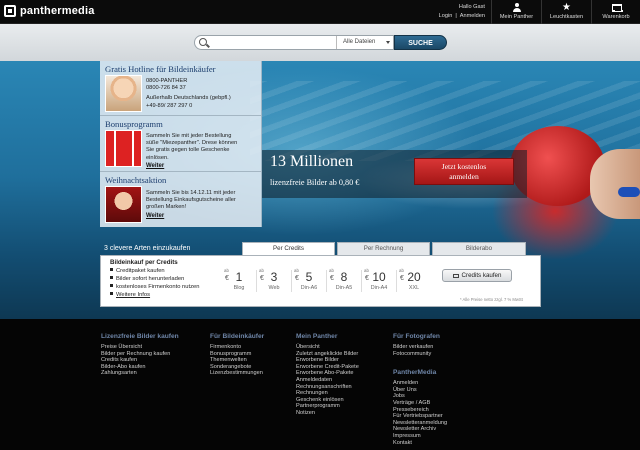 The image size is (640, 450). I want to click on brand-logo: panthermedia, so click(49, 11).